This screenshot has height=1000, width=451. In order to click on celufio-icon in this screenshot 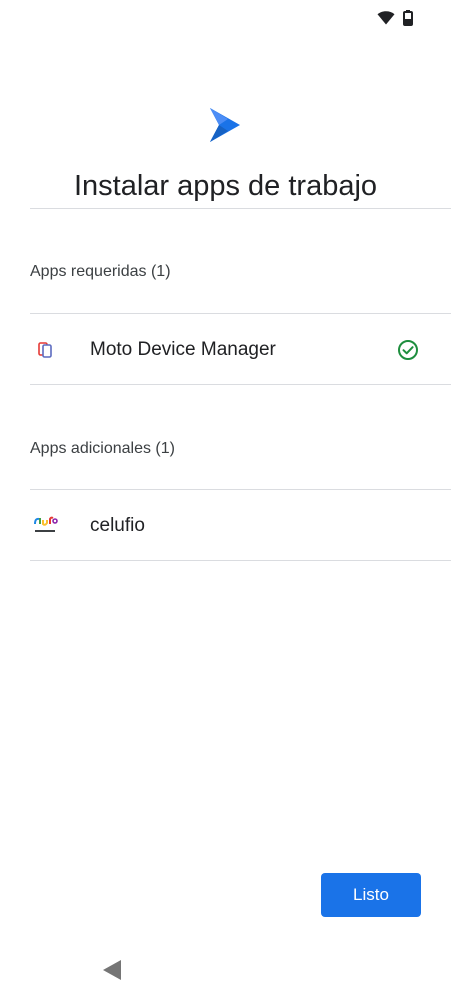, I will do `click(45, 526)`.